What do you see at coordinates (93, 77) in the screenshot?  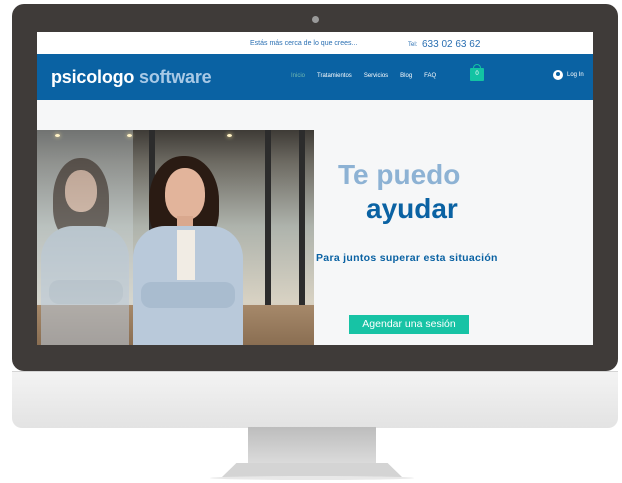 I see `logo-word-1: psicologo` at bounding box center [93, 77].